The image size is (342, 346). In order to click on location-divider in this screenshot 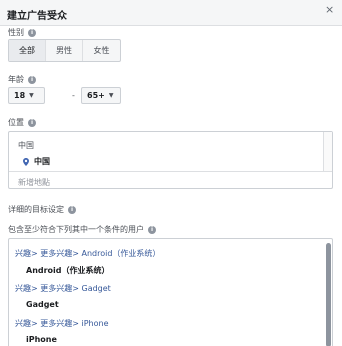, I will do `click(170, 171)`.